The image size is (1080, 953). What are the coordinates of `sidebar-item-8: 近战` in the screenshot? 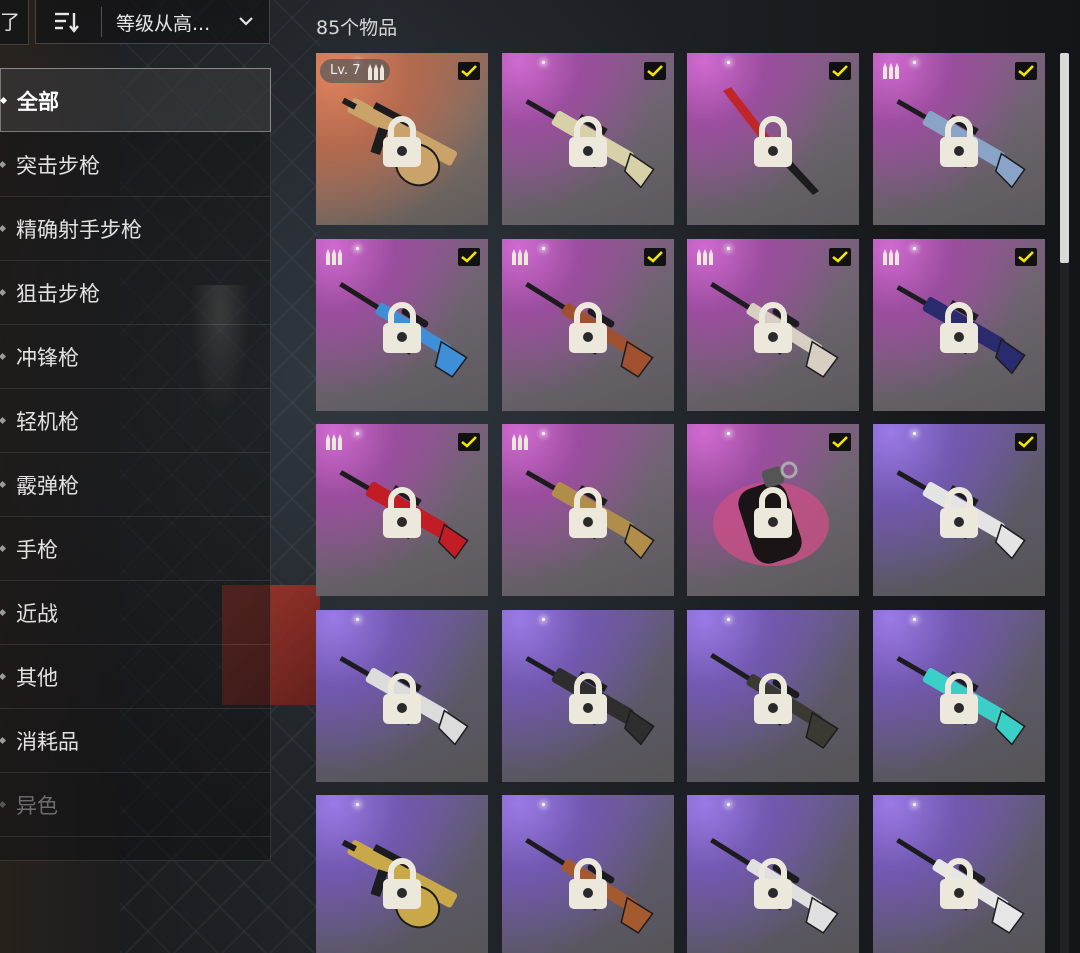 It's located at (135, 613).